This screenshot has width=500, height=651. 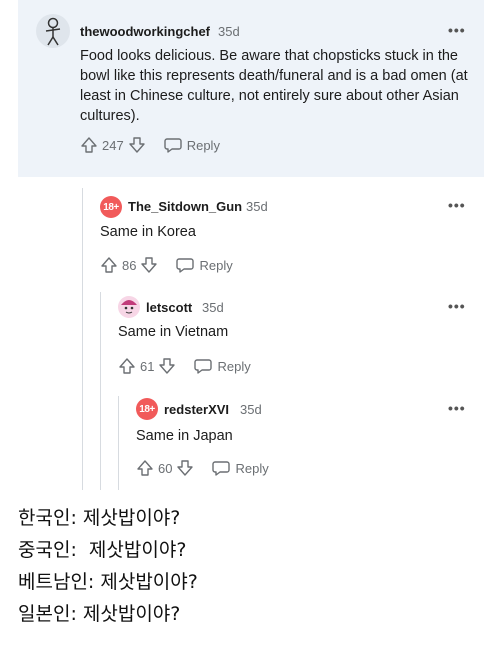 I want to click on caption-line: 베트남인: 제삿밥이야?, so click(x=108, y=582).